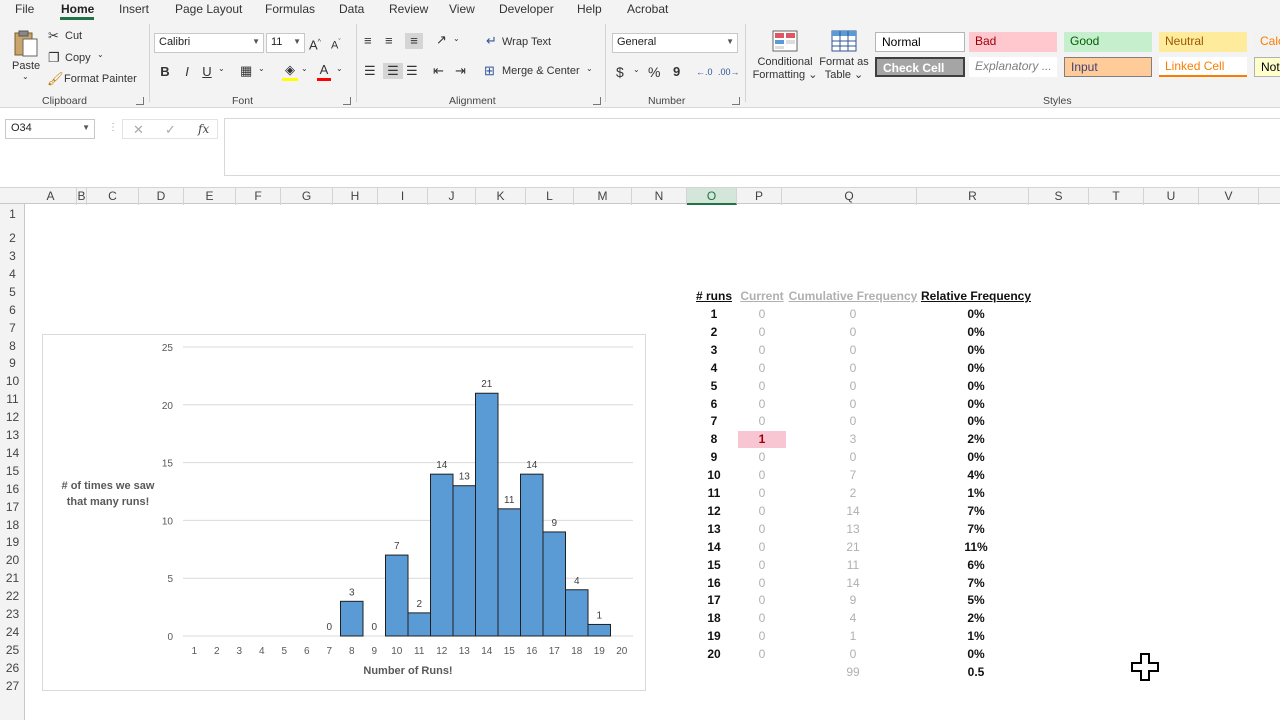  I want to click on increase-font-size-icon: A^, so click(315, 44).